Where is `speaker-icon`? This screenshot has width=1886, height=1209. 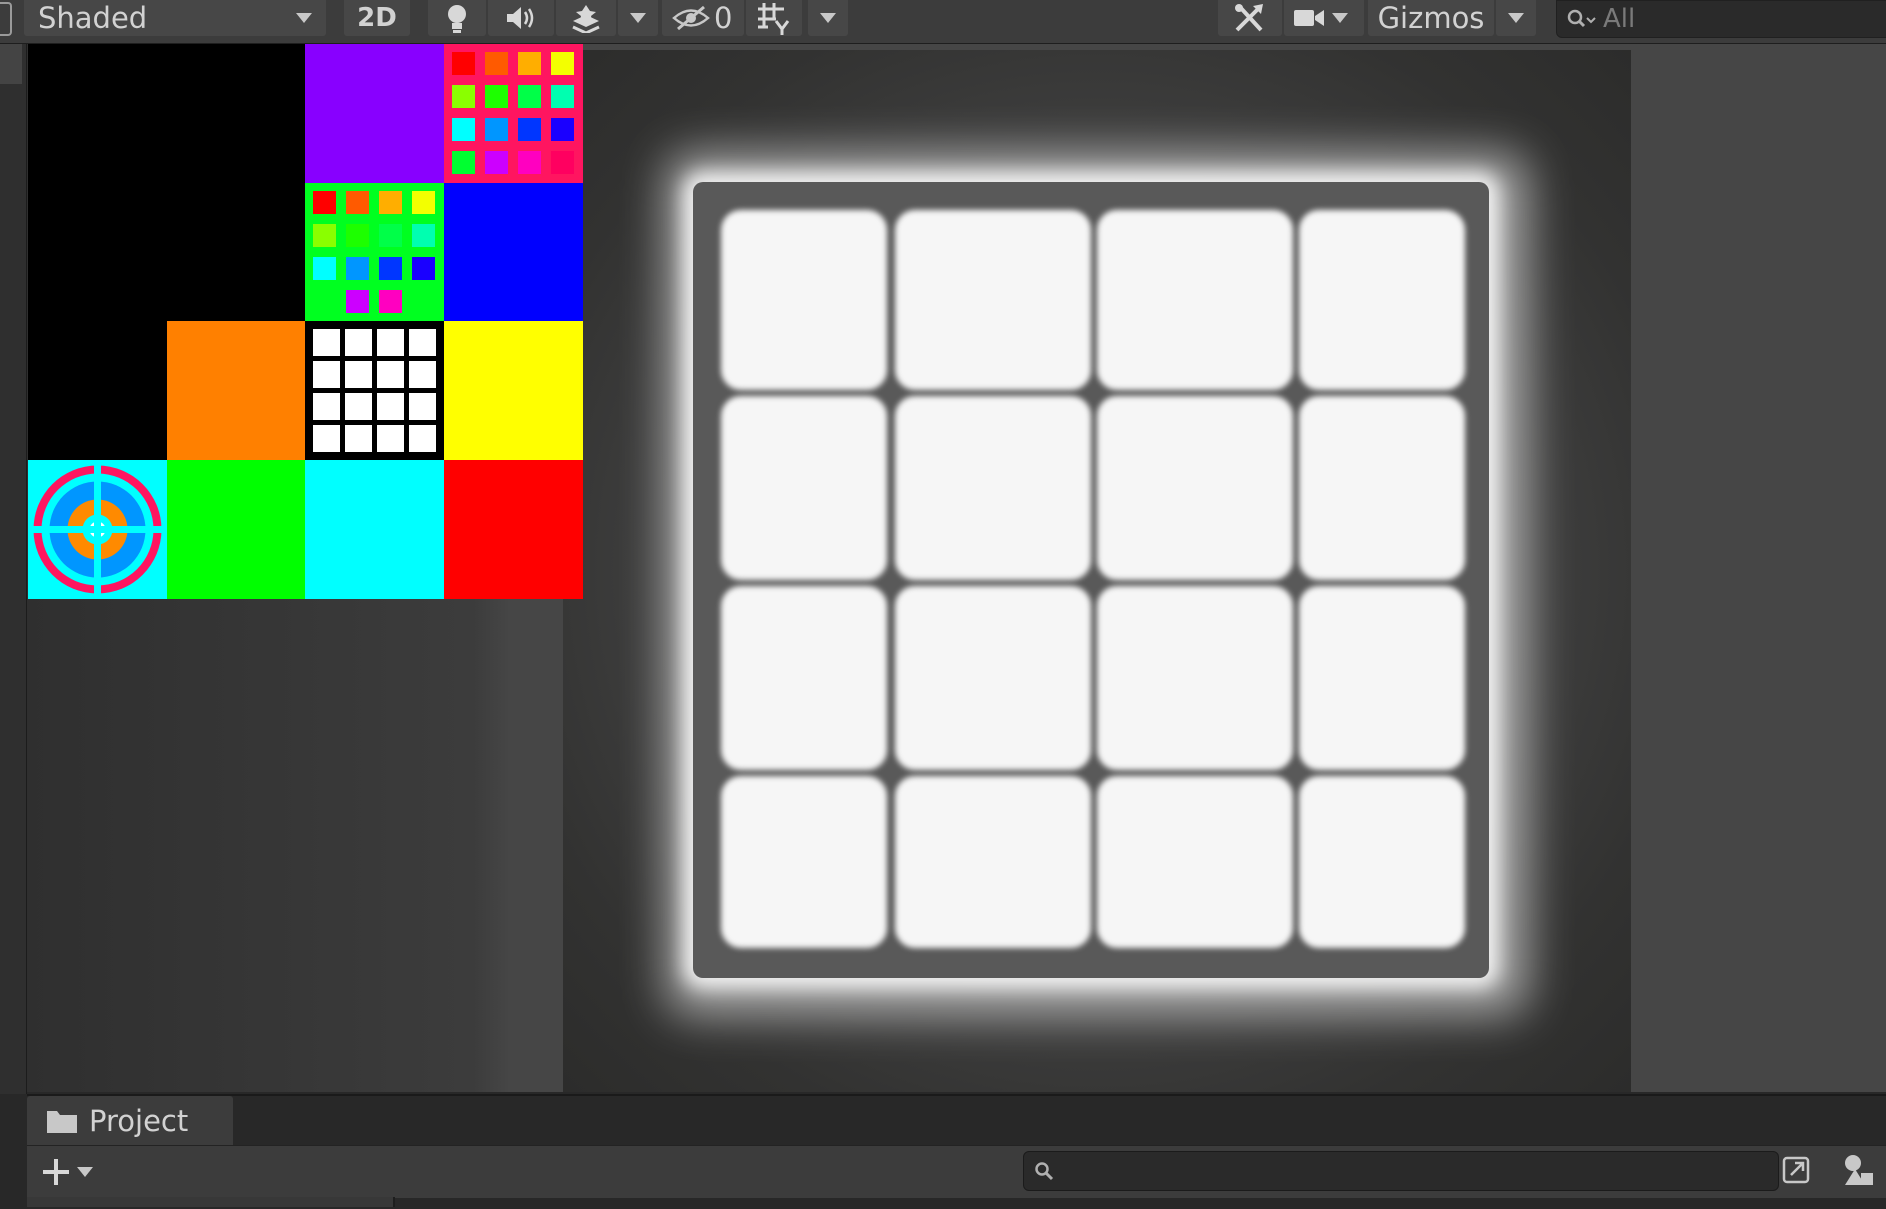 speaker-icon is located at coordinates (520, 18).